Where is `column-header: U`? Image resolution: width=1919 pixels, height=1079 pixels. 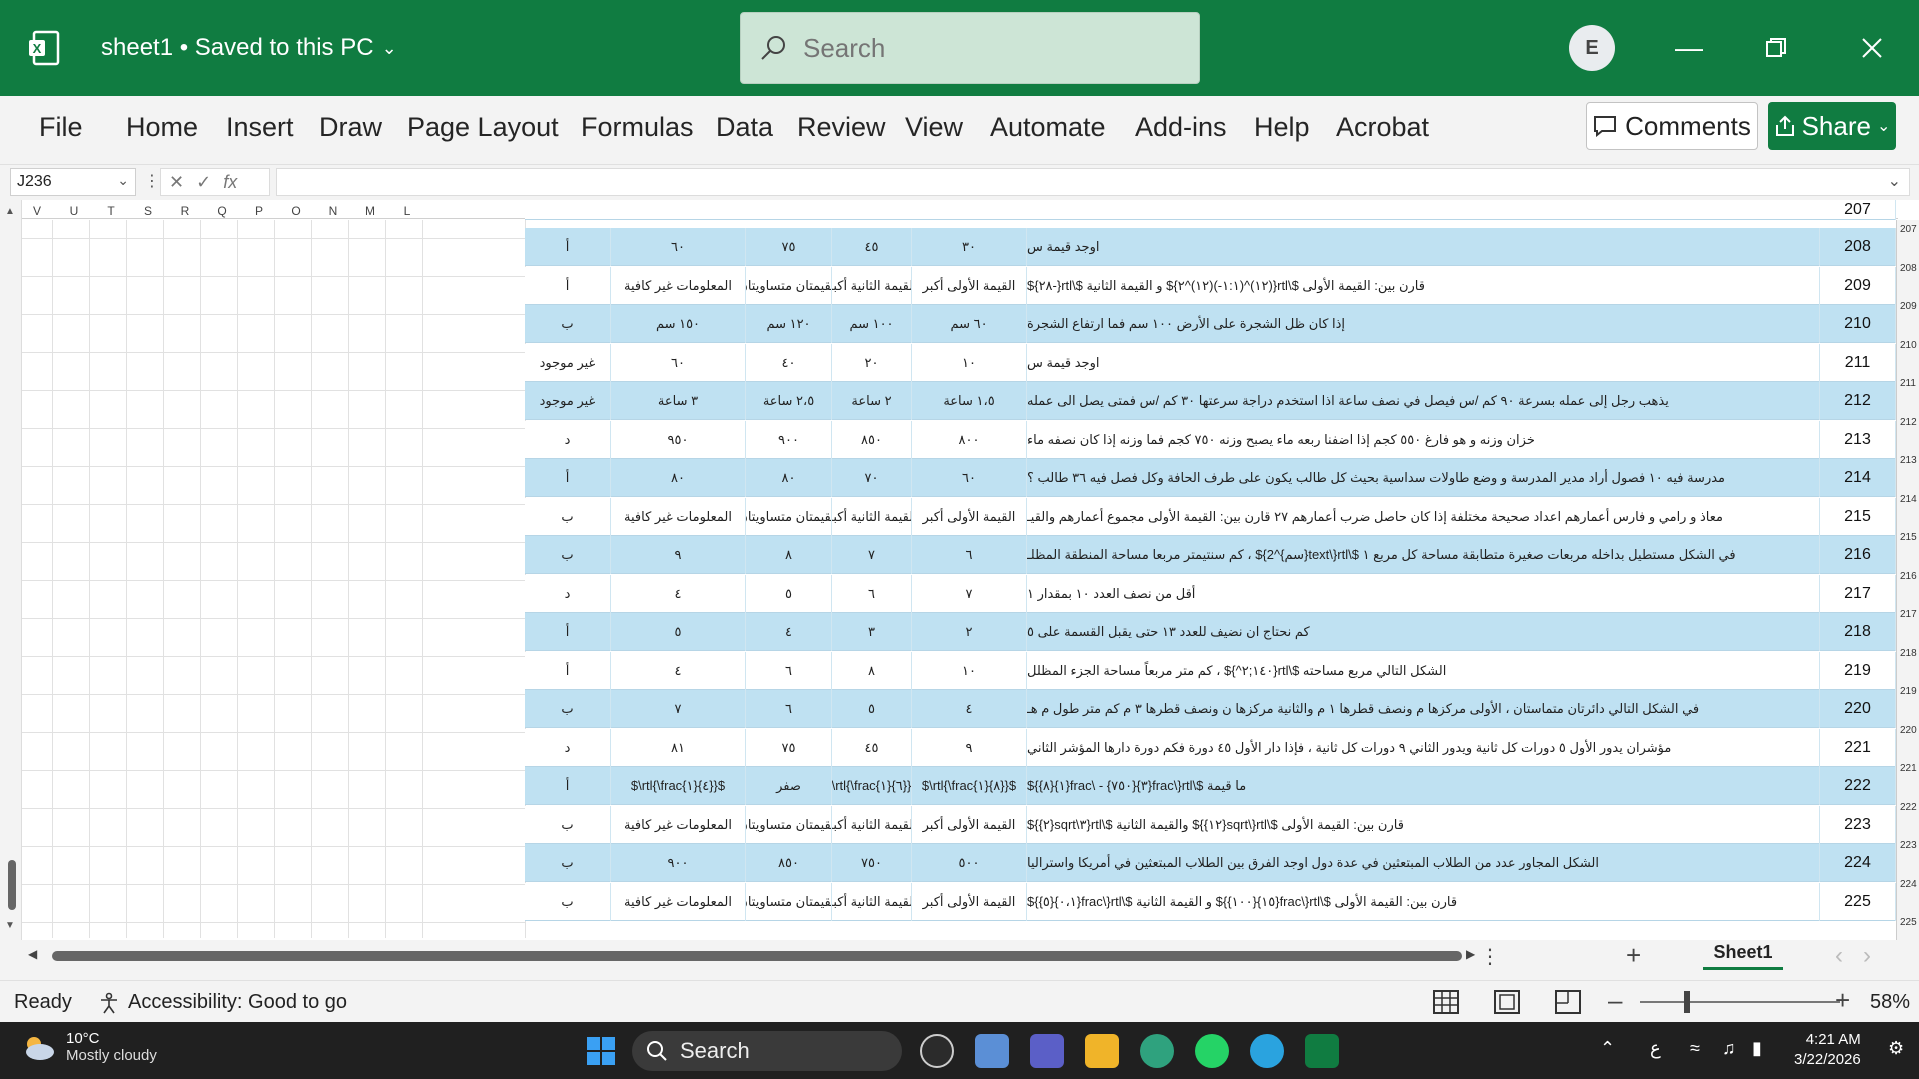 column-header: U is located at coordinates (74, 211).